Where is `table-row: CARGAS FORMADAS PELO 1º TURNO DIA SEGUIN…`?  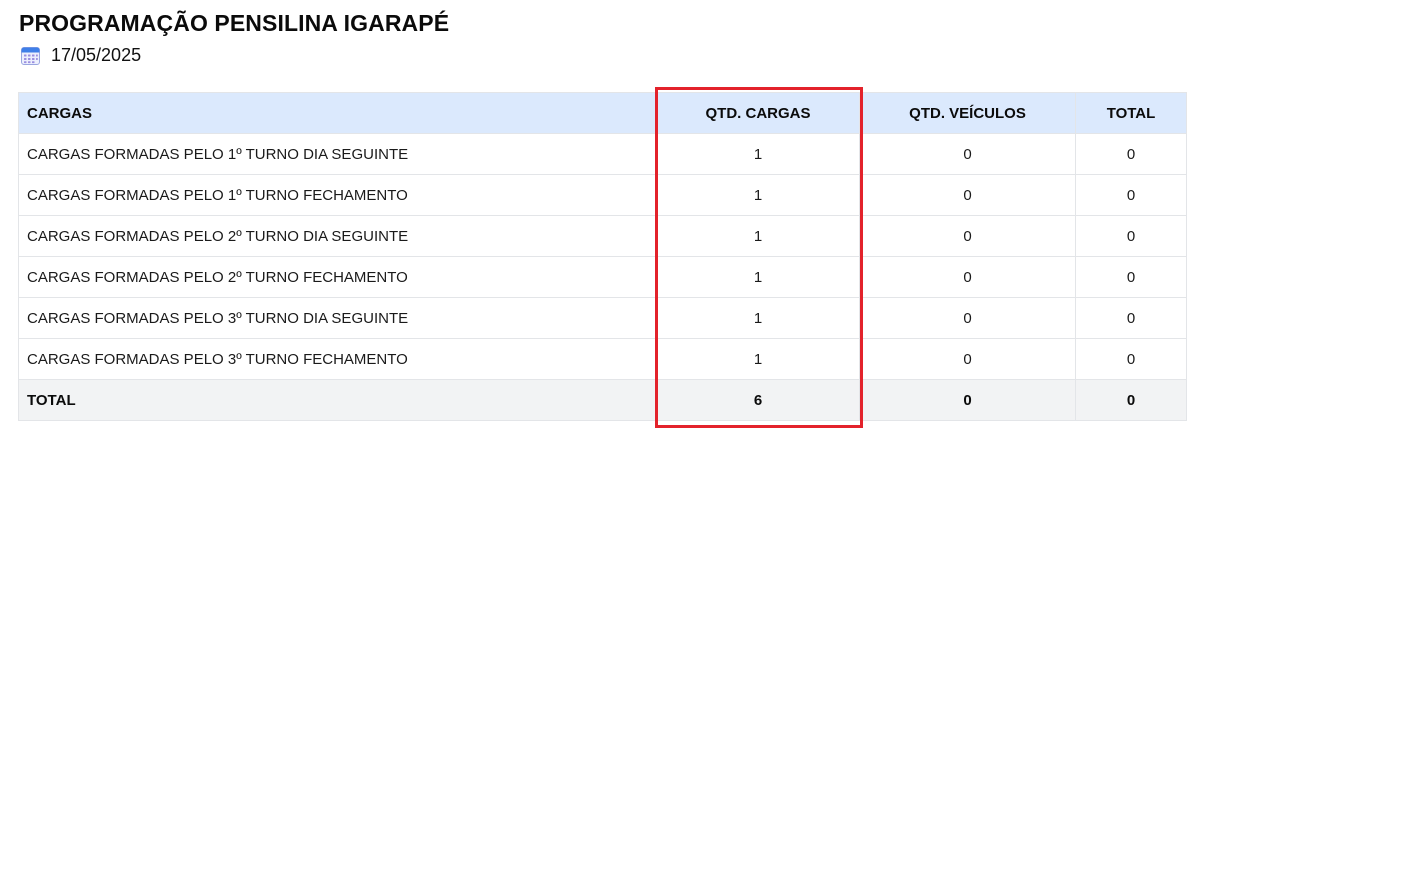 table-row: CARGAS FORMADAS PELO 1º TURNO DIA SEGUIN… is located at coordinates (602, 154).